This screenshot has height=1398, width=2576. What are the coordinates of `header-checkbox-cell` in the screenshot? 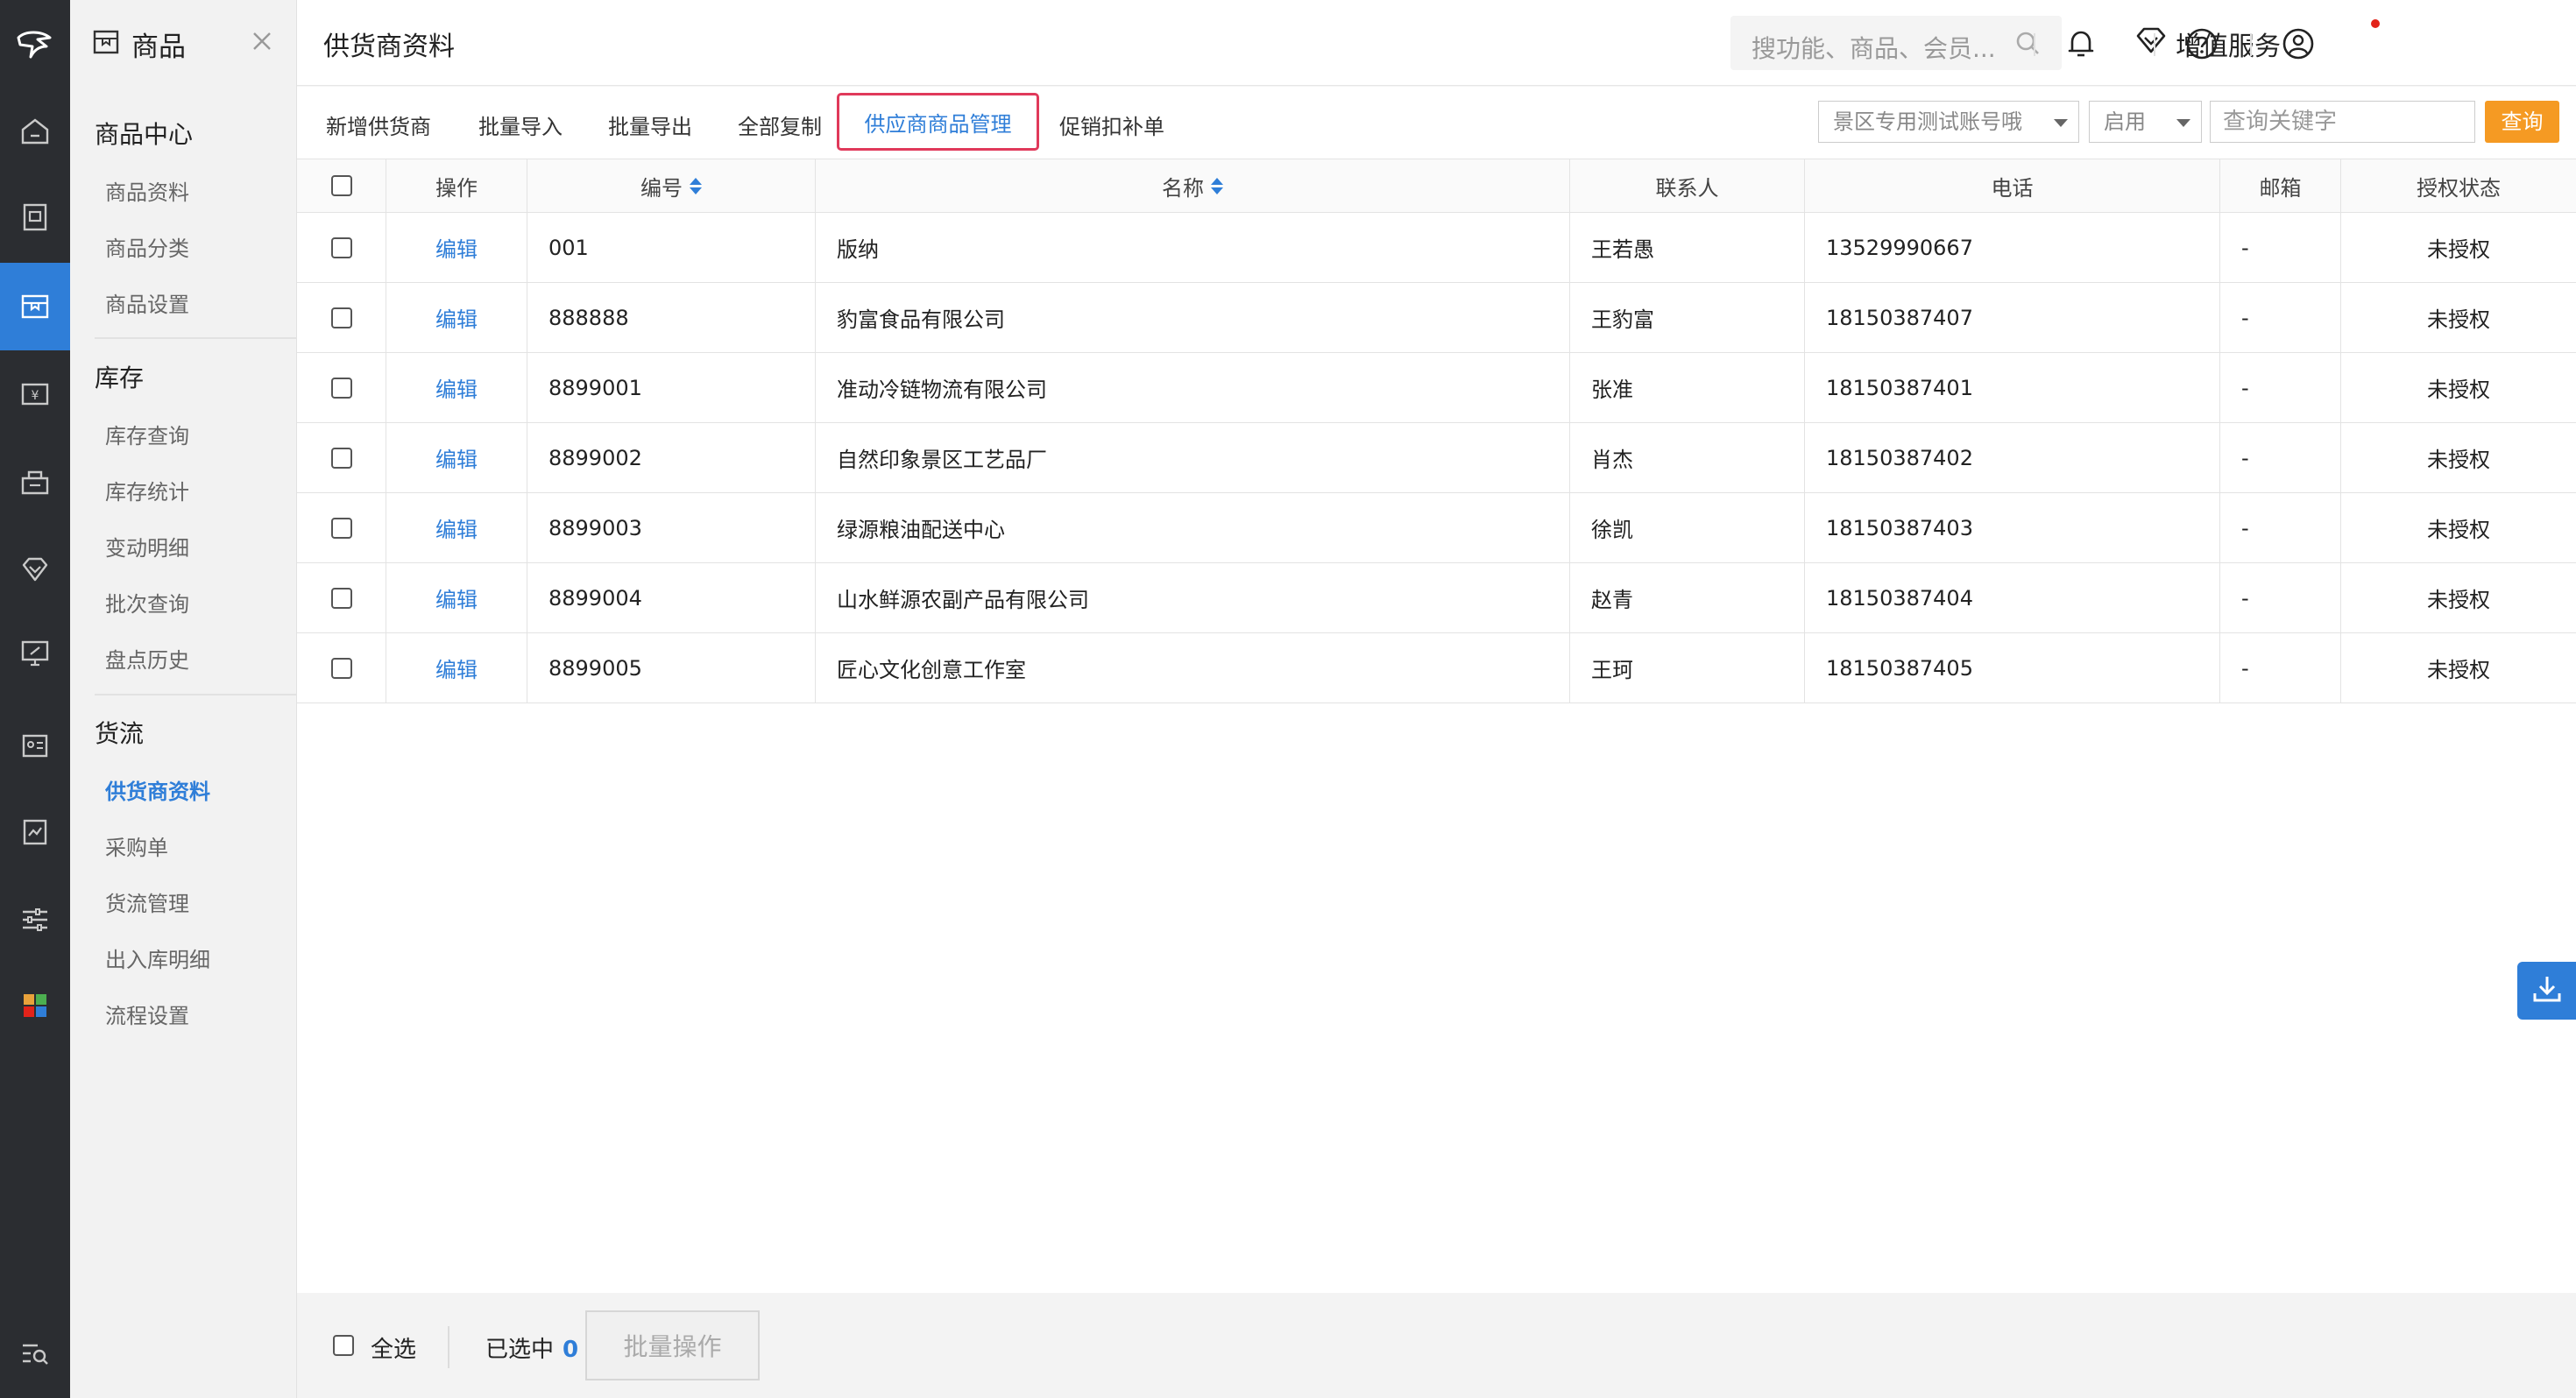 It's located at (341, 185).